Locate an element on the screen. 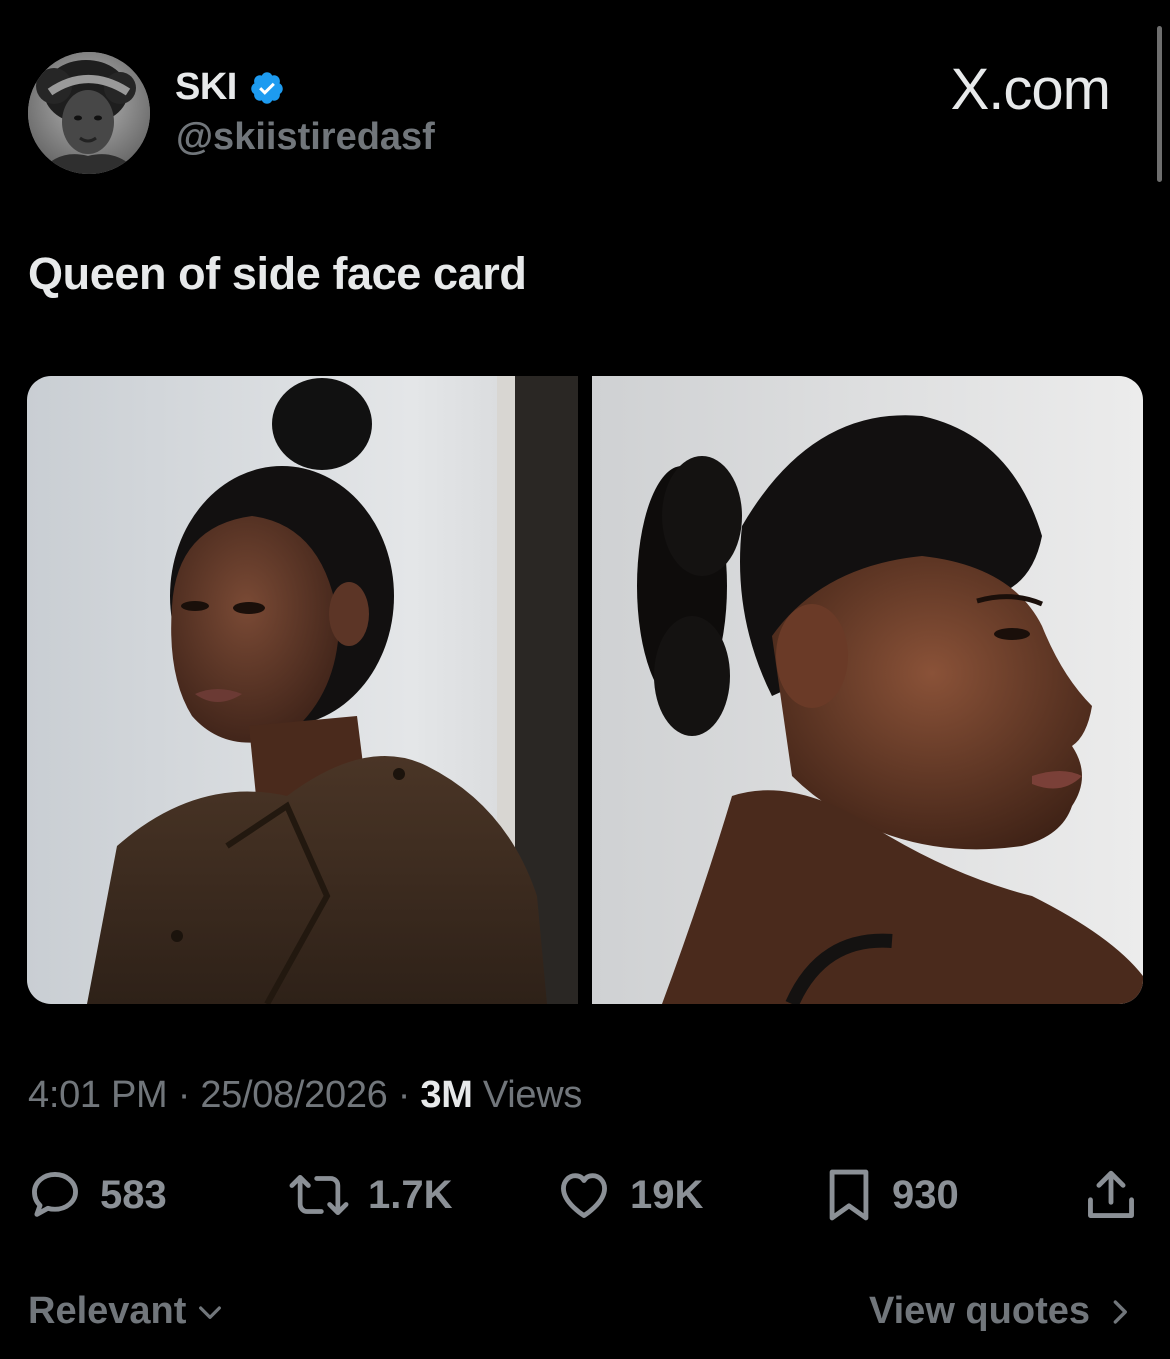 This screenshot has width=1170, height=1359. repost-count: 1.7K is located at coordinates (410, 1194).